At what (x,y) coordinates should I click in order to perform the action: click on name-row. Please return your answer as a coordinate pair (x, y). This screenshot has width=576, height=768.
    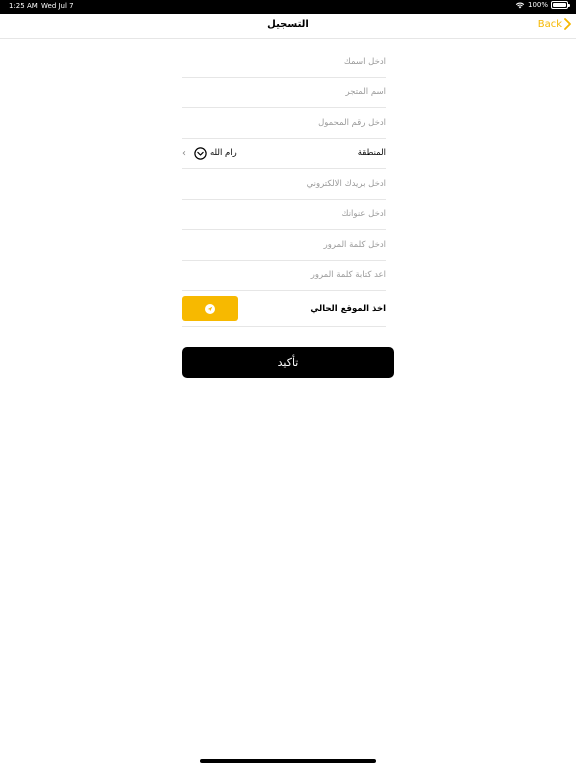
    Looking at the image, I should click on (284, 62).